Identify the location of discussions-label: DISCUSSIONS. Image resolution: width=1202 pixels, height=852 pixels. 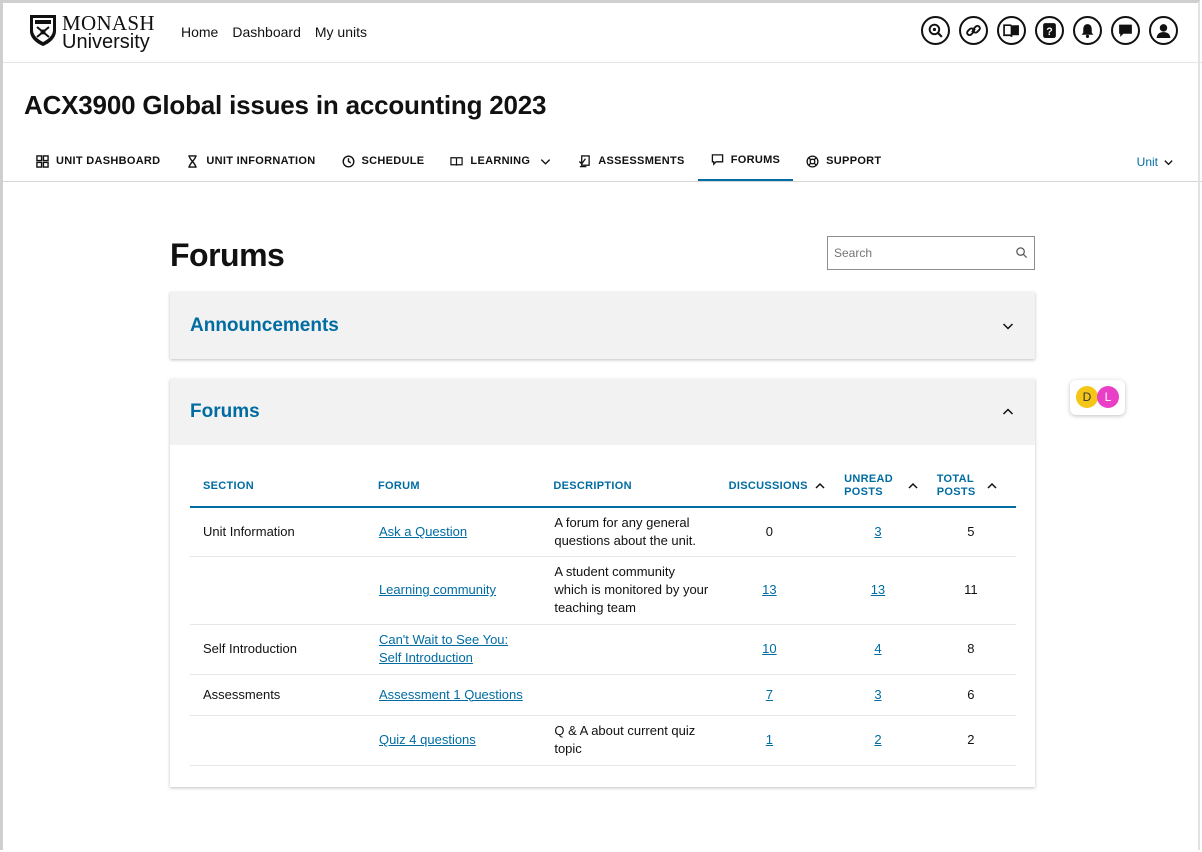
(768, 486).